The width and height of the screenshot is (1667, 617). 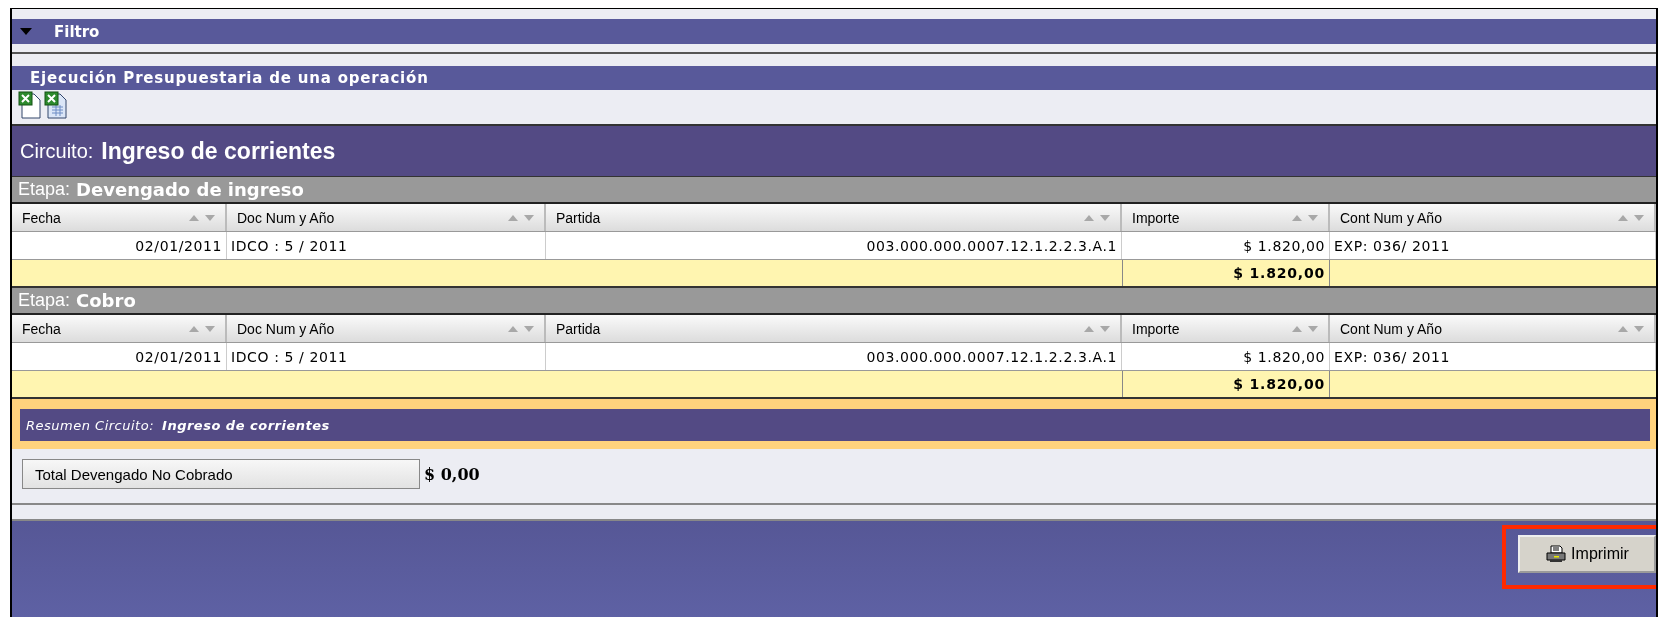 I want to click on stage-name: Cobro, so click(x=106, y=300).